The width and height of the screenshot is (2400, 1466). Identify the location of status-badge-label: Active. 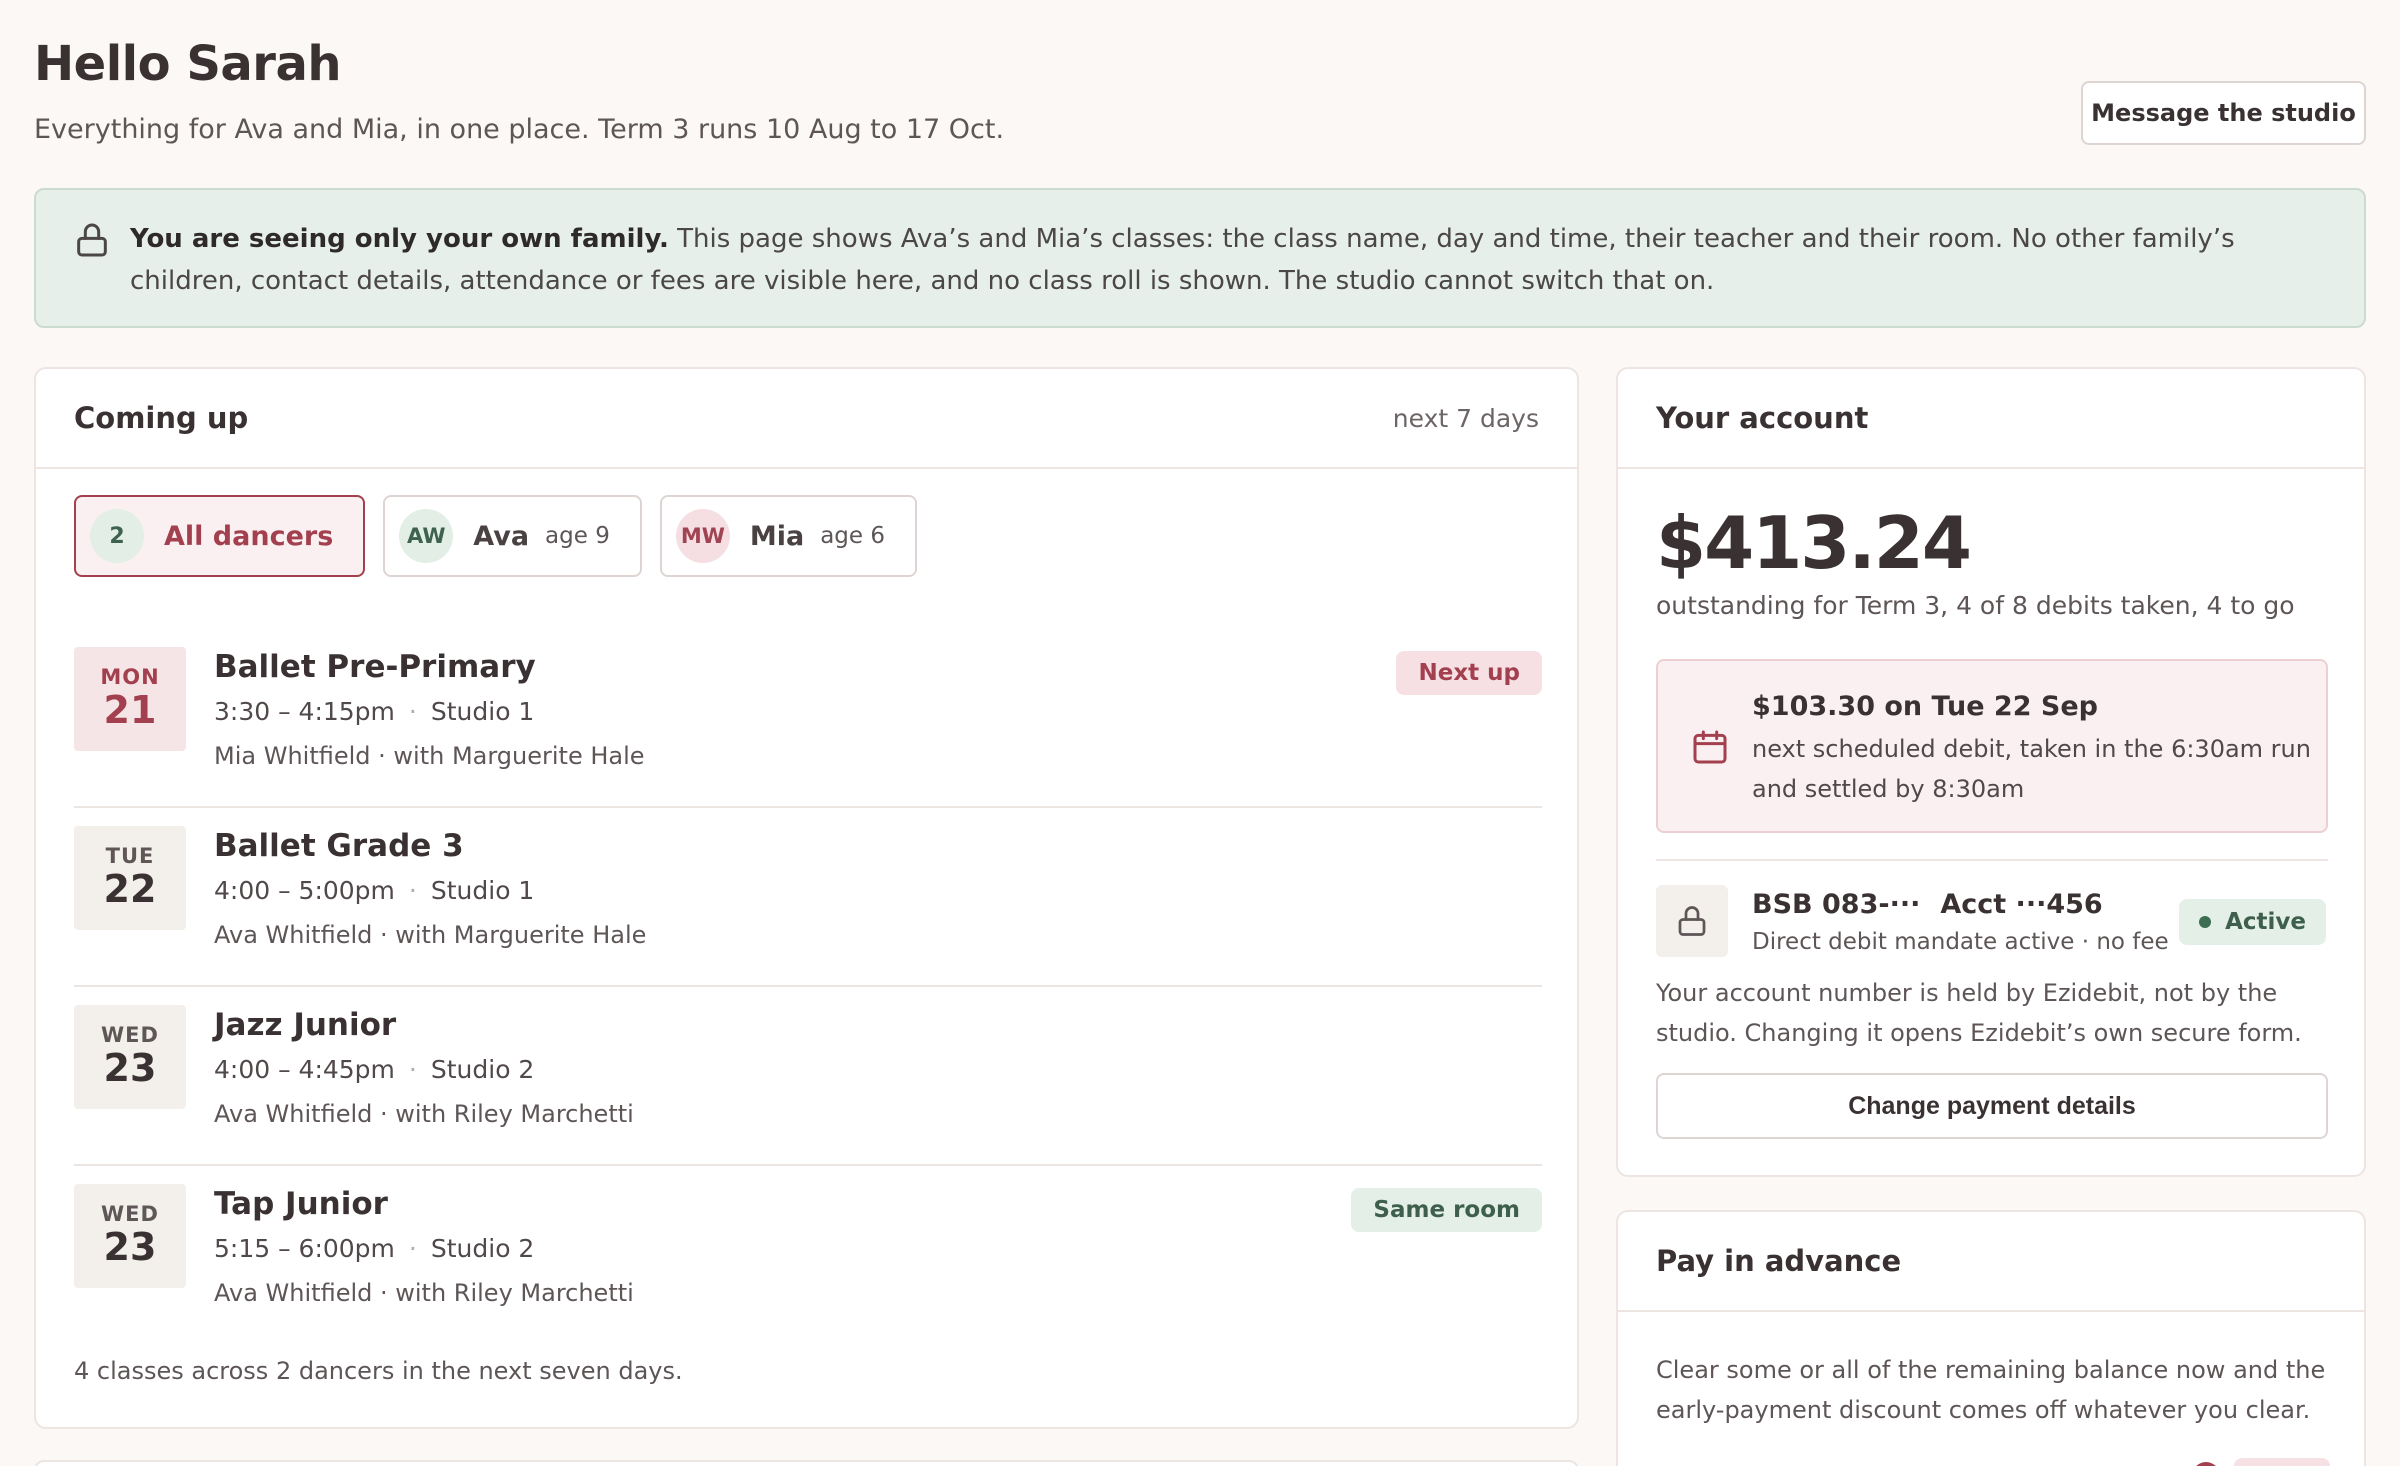
(2265, 922).